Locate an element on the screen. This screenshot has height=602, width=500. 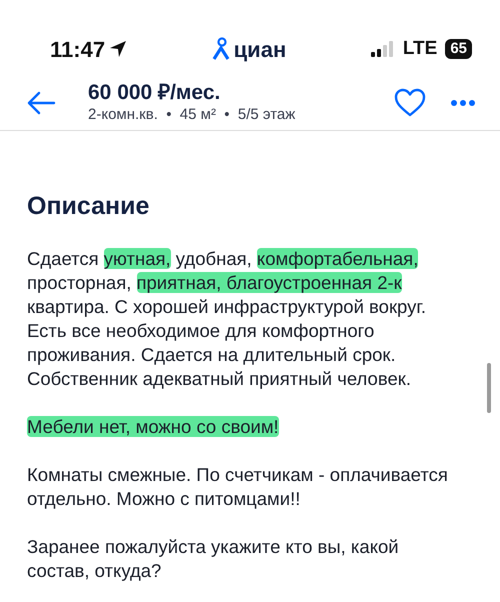
clock-time: 11:47 is located at coordinates (78, 50).